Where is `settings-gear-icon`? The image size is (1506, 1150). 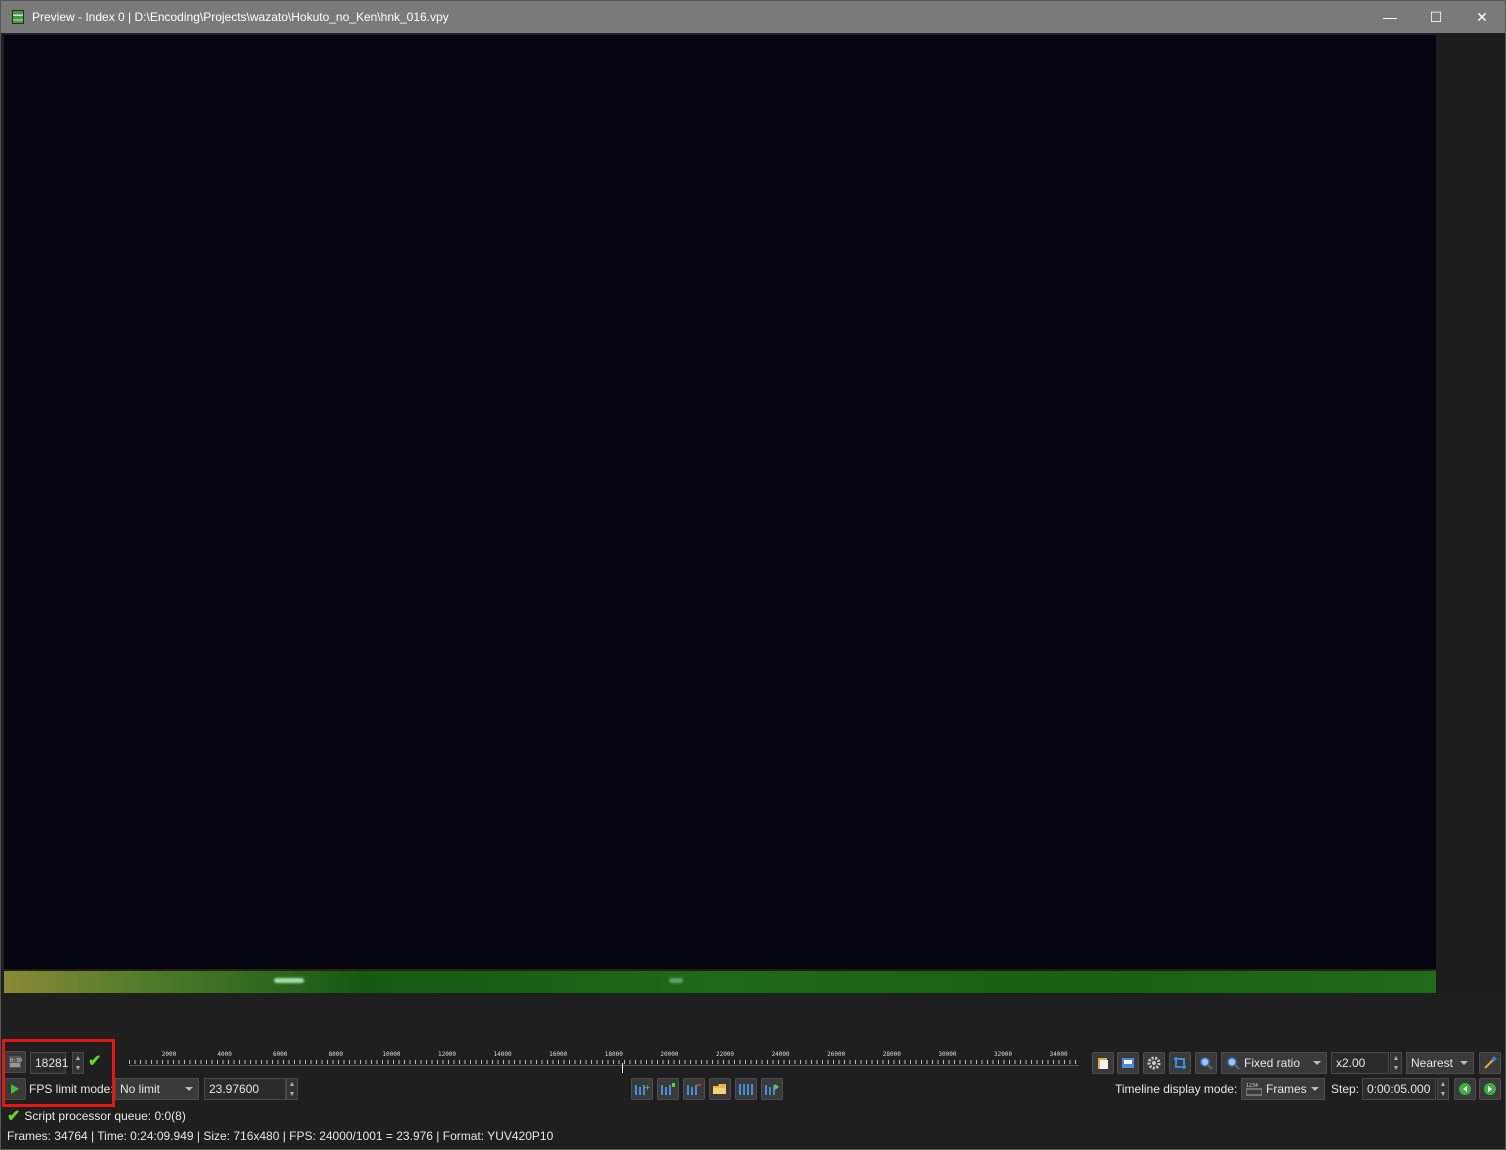
settings-gear-icon is located at coordinates (1154, 1063).